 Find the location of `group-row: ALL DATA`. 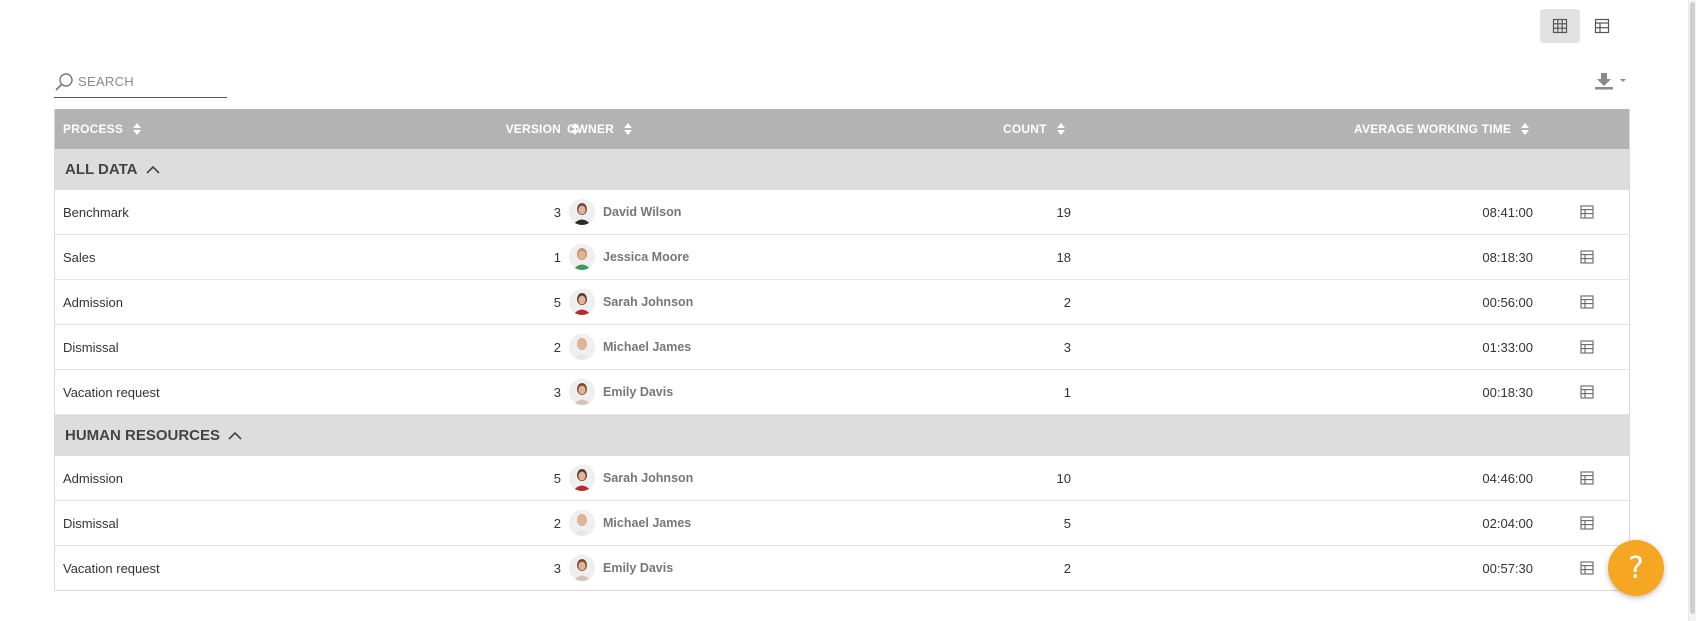

group-row: ALL DATA is located at coordinates (842, 169).